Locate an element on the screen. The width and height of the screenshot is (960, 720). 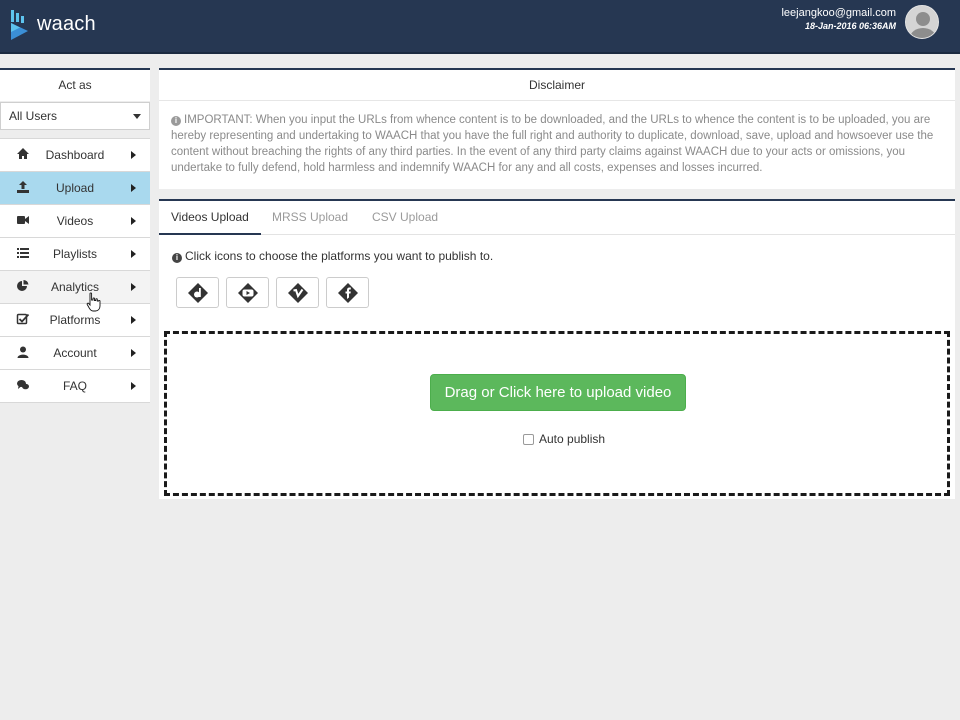
pie-chart-icon is located at coordinates (23, 285).